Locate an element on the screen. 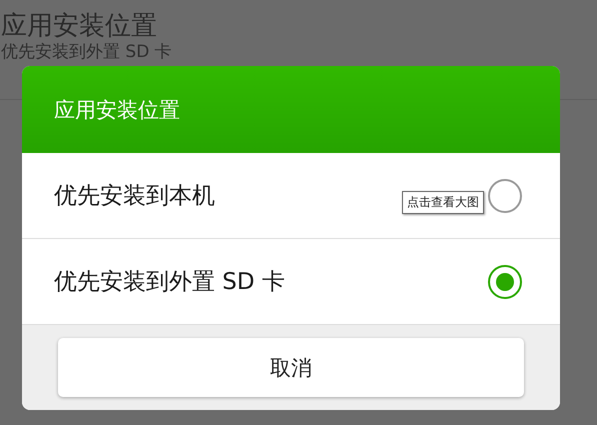 The image size is (597, 425). cancel-button: 取消 is located at coordinates (291, 367).